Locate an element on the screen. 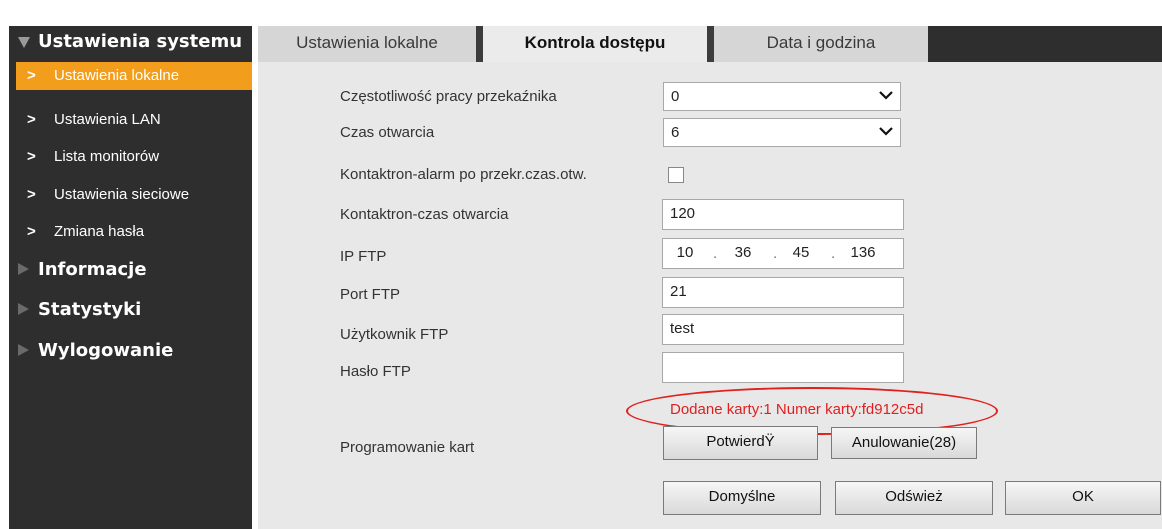 The image size is (1162, 529). sidebar-item-lan-settings: > Ustawienia LAN is located at coordinates (134, 120).